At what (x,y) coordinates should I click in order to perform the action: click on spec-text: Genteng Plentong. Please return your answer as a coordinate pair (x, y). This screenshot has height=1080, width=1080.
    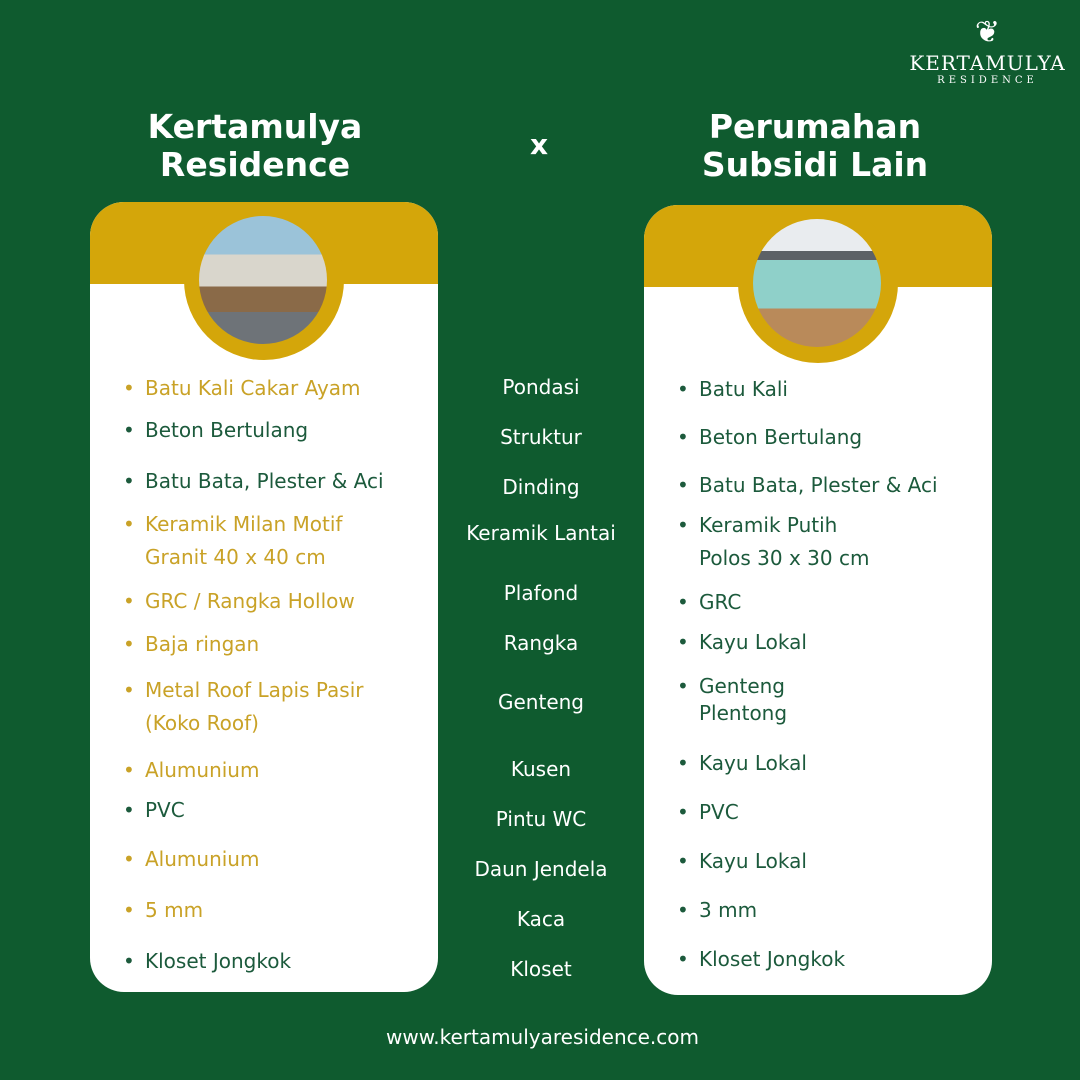
    Looking at the image, I should click on (743, 699).